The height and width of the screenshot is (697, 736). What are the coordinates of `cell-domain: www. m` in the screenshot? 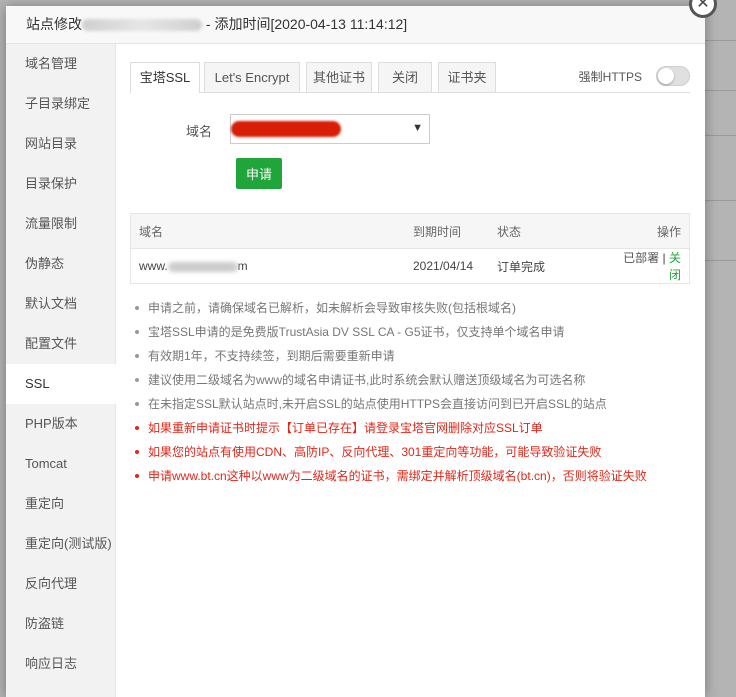 It's located at (268, 266).